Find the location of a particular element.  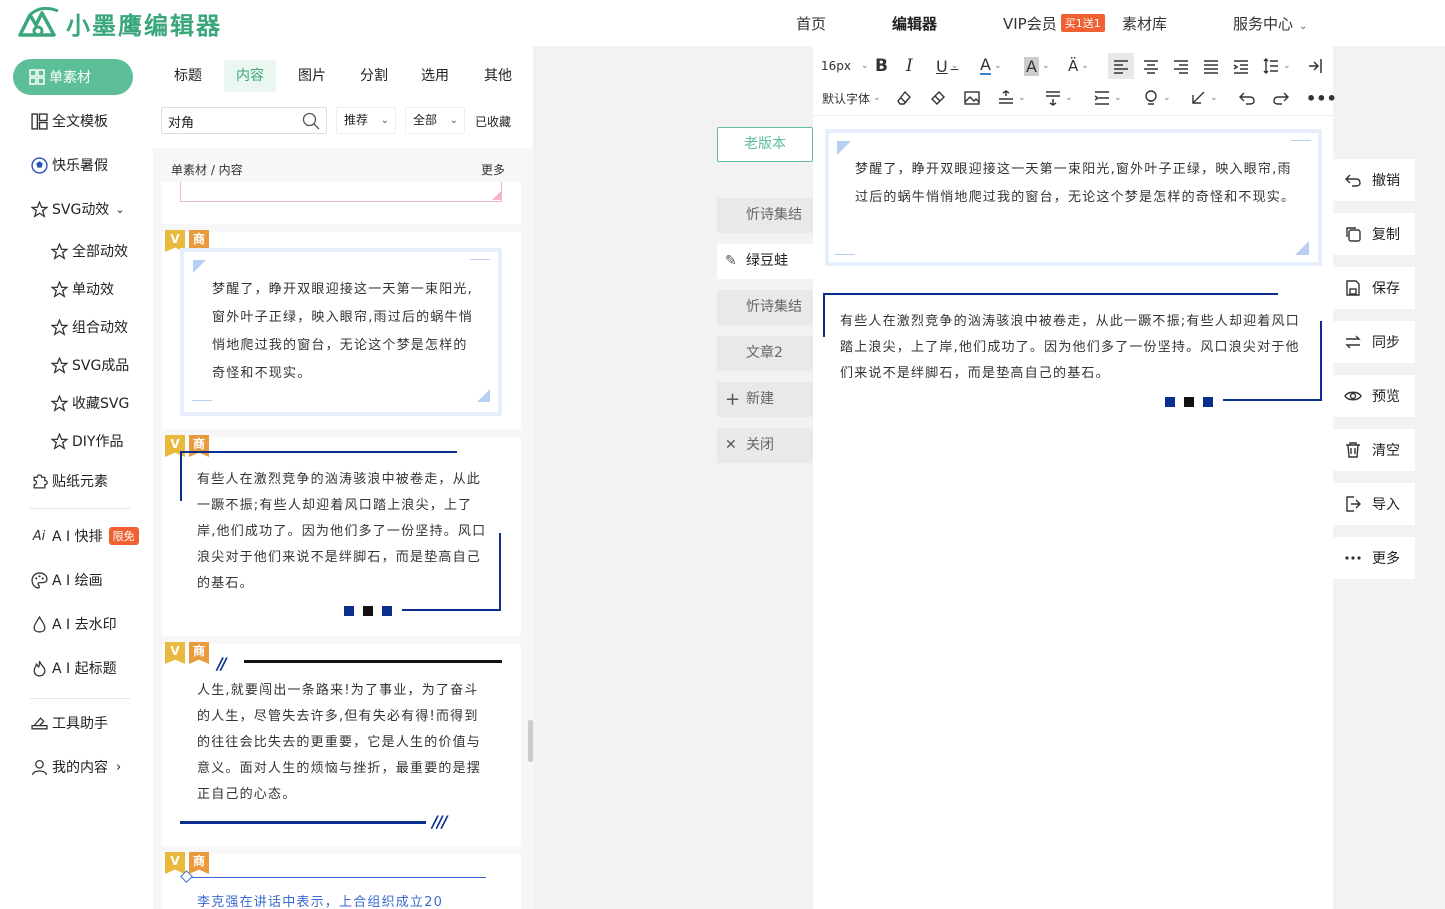

format-brush-icon is located at coordinates (938, 98).